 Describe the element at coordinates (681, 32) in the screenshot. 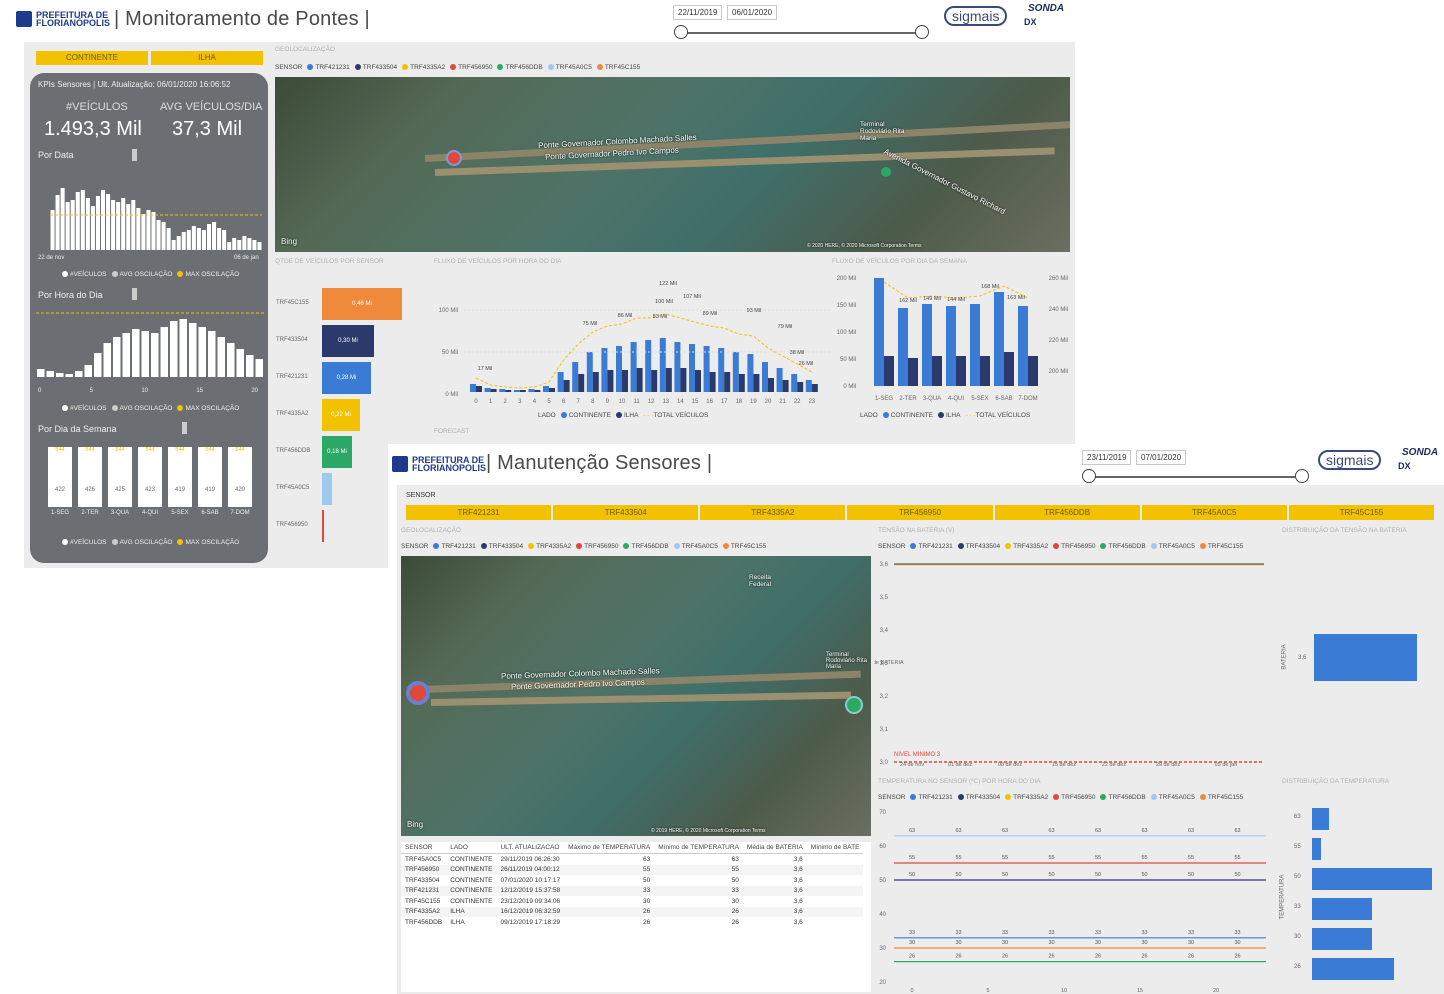

I see `date-slider-start` at that location.